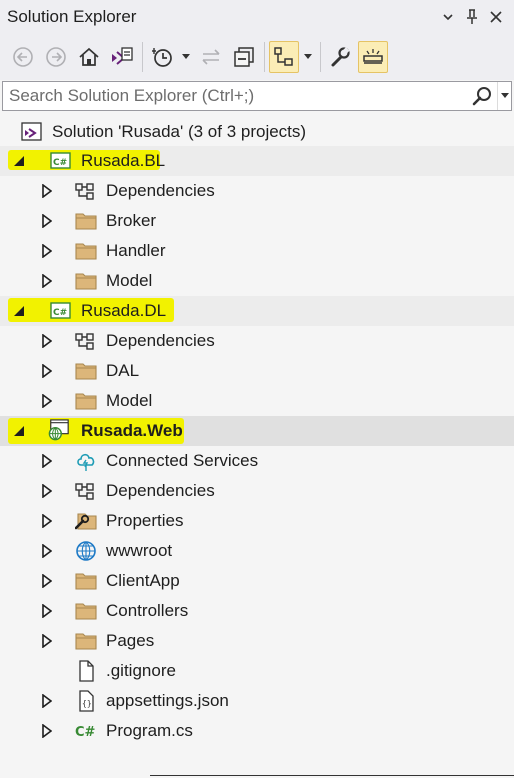 The image size is (514, 778). What do you see at coordinates (86, 461) in the screenshot?
I see `connected-services-icon` at bounding box center [86, 461].